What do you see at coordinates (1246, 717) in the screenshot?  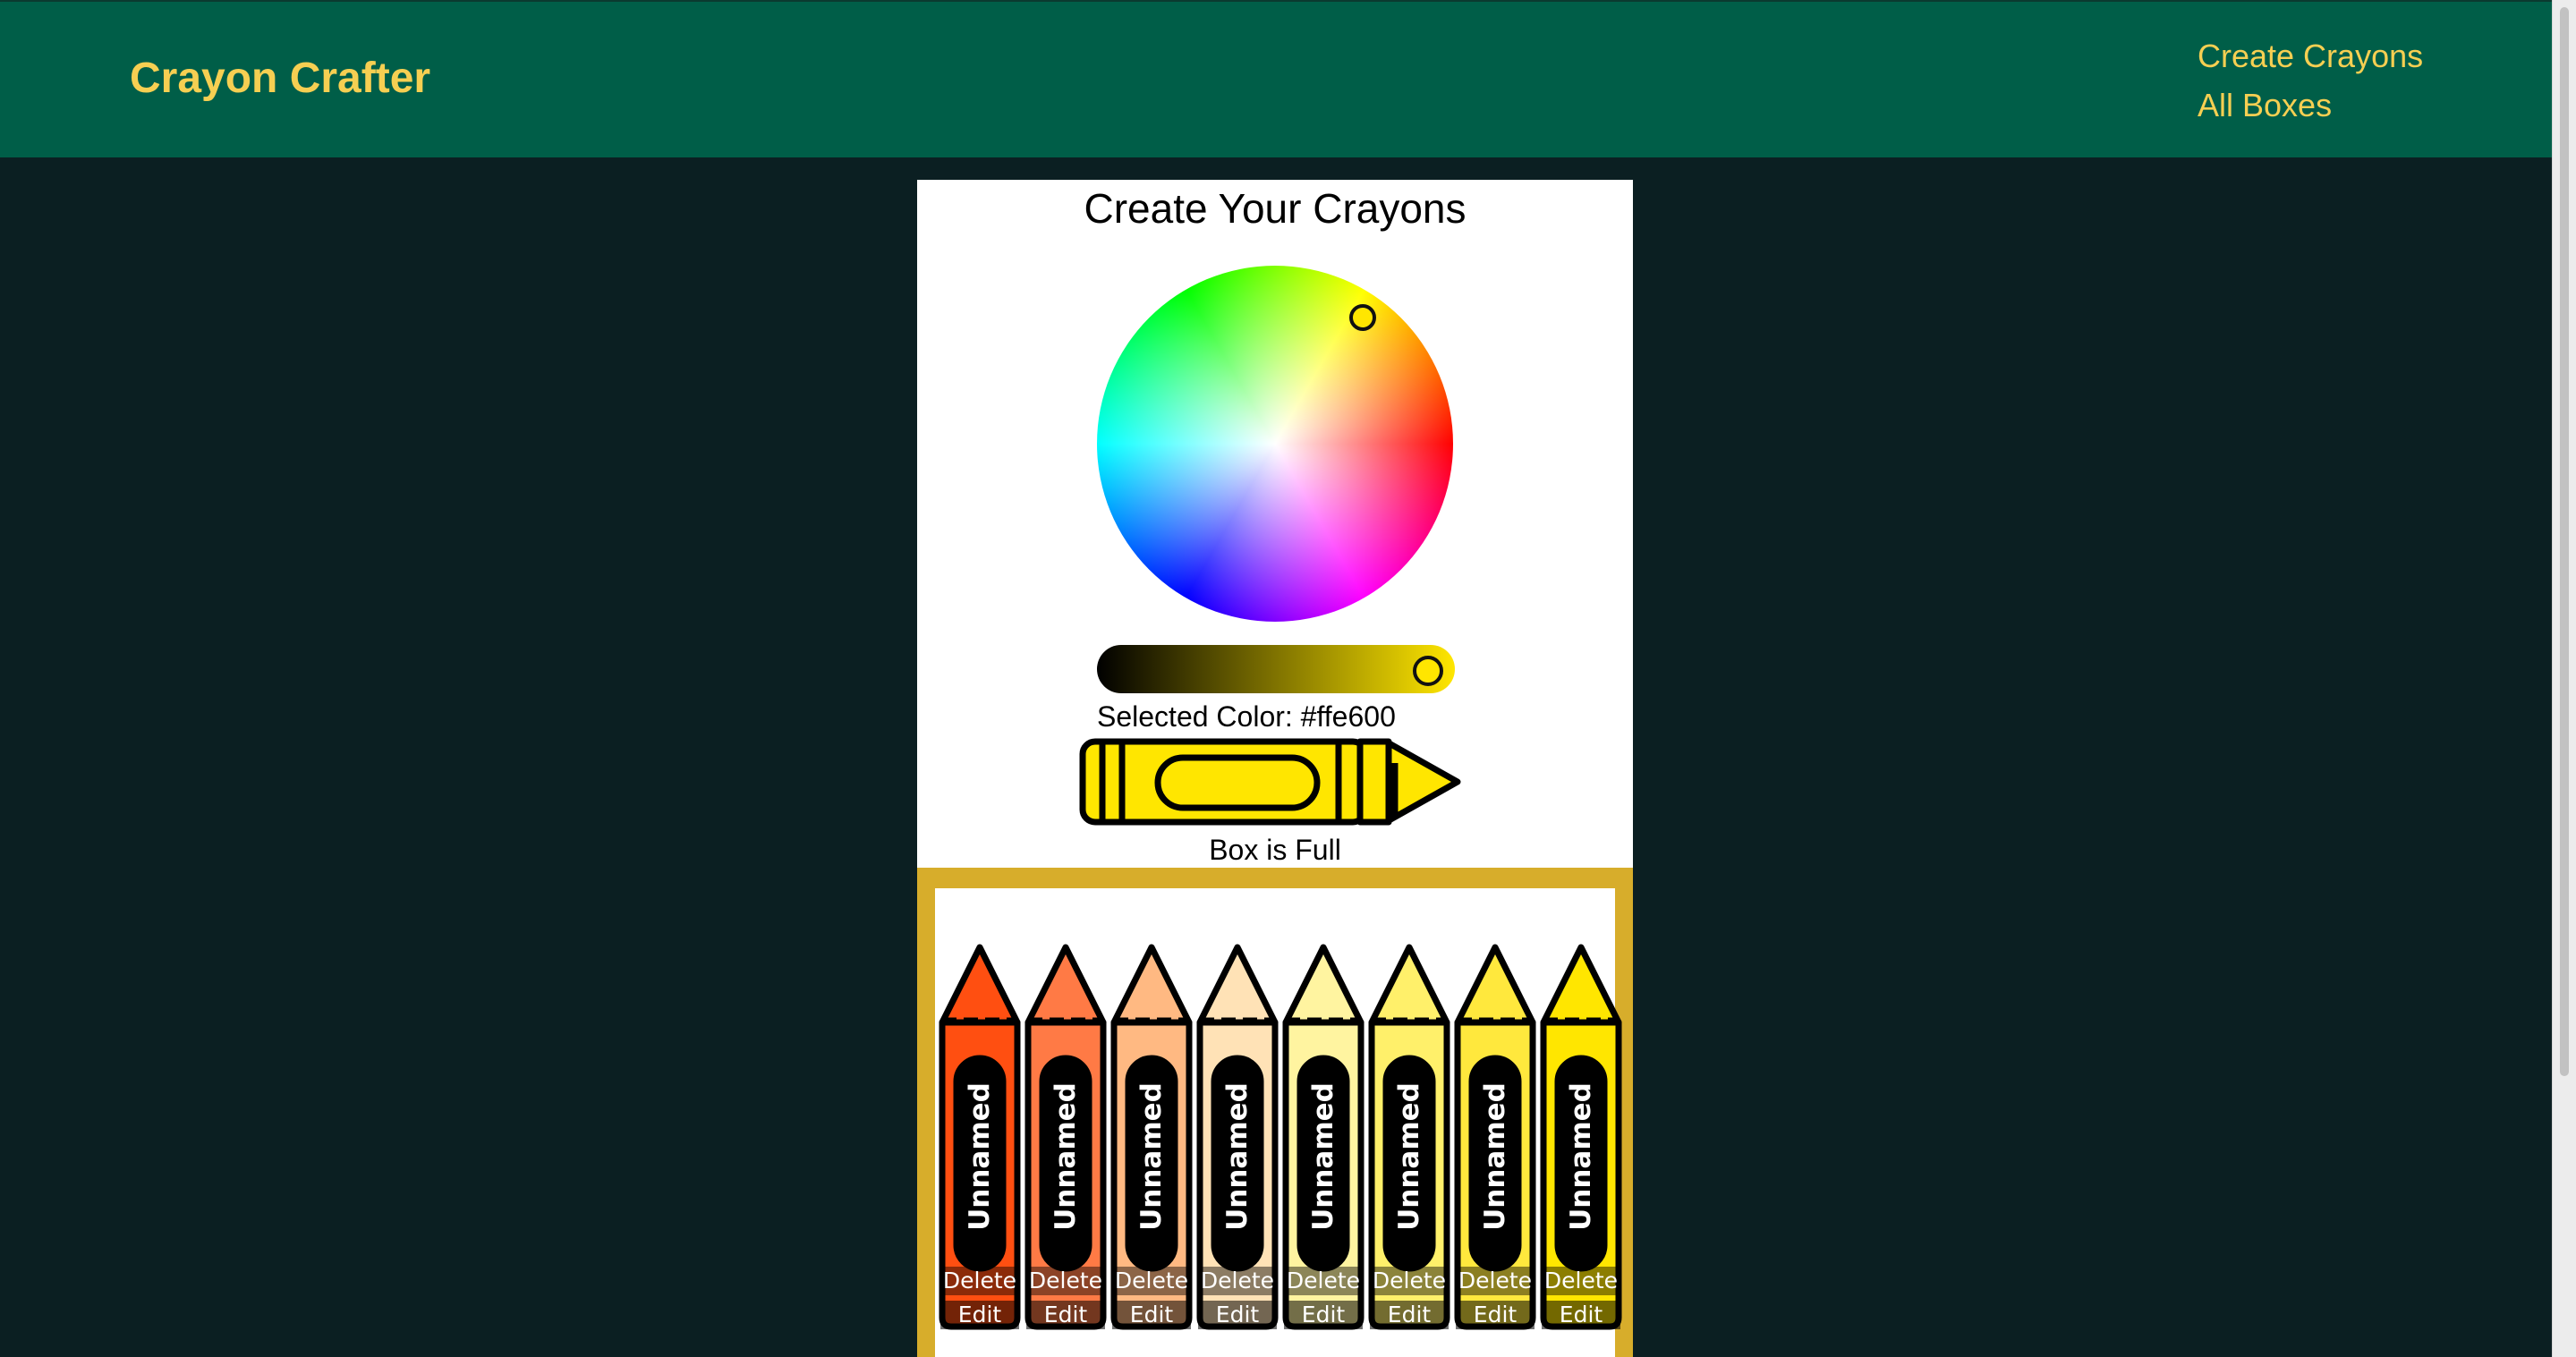 I see `selected-color-text: Selected Color: #ffe600` at bounding box center [1246, 717].